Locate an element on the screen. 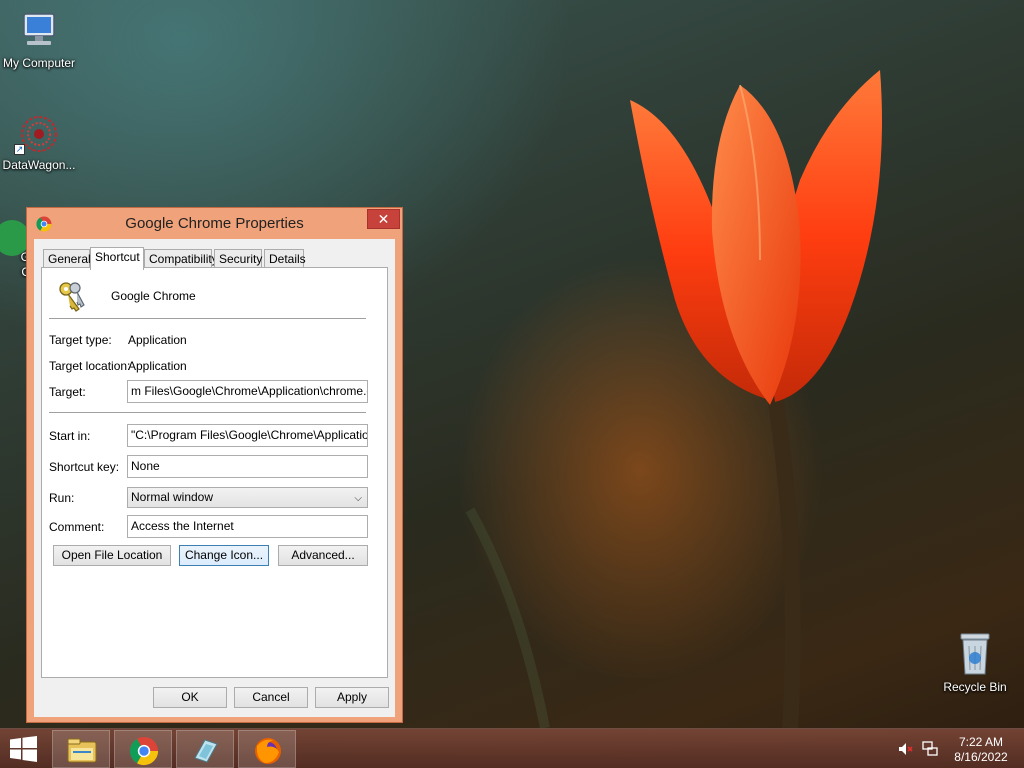  start-in-label: Start in: is located at coordinates (70, 436).